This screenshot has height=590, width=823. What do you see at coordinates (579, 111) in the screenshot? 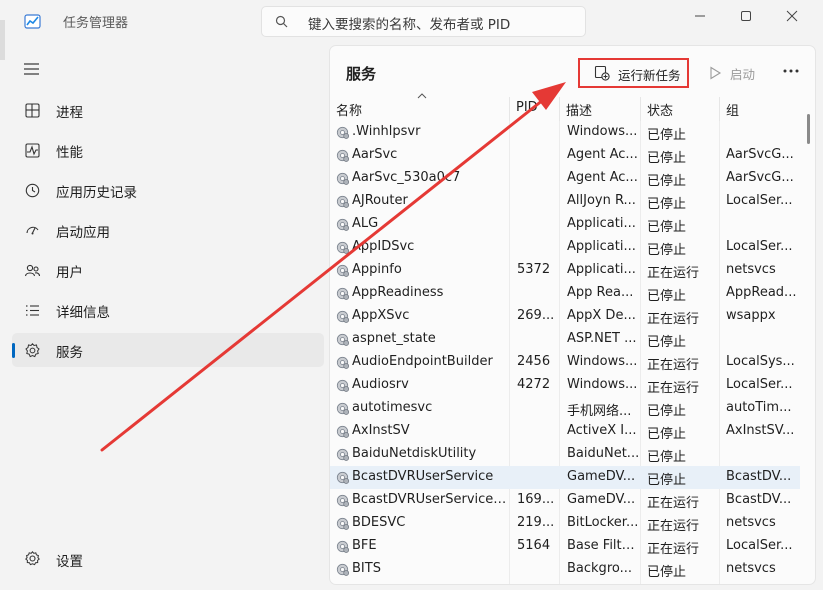
I see `column-header-label: 描述` at bounding box center [579, 111].